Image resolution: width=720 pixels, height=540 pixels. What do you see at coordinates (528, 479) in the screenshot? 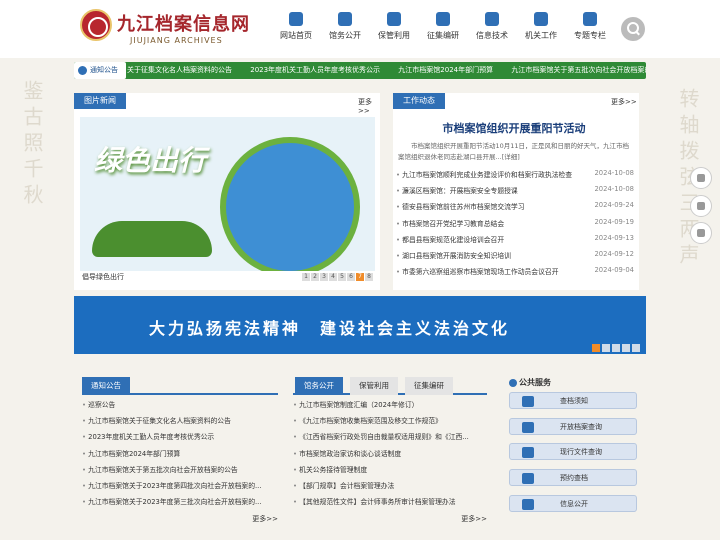
I see `target-icon` at bounding box center [528, 479].